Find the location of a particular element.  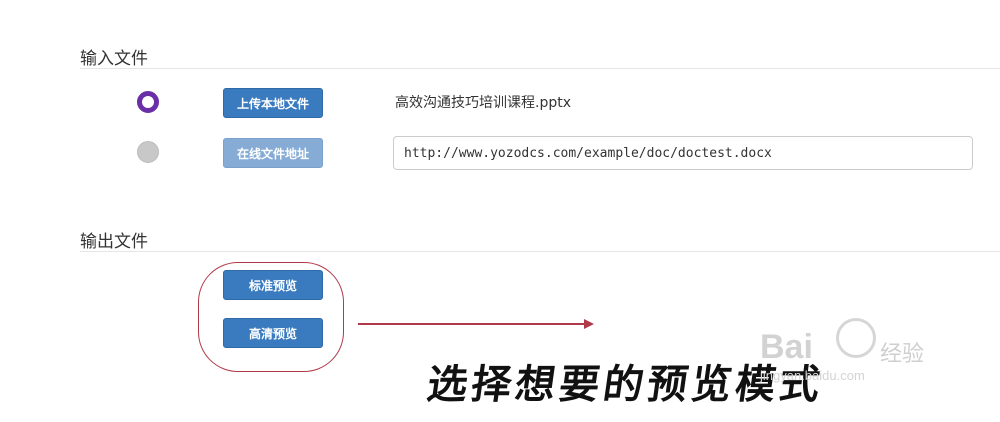

input-section-divider is located at coordinates (540, 68).